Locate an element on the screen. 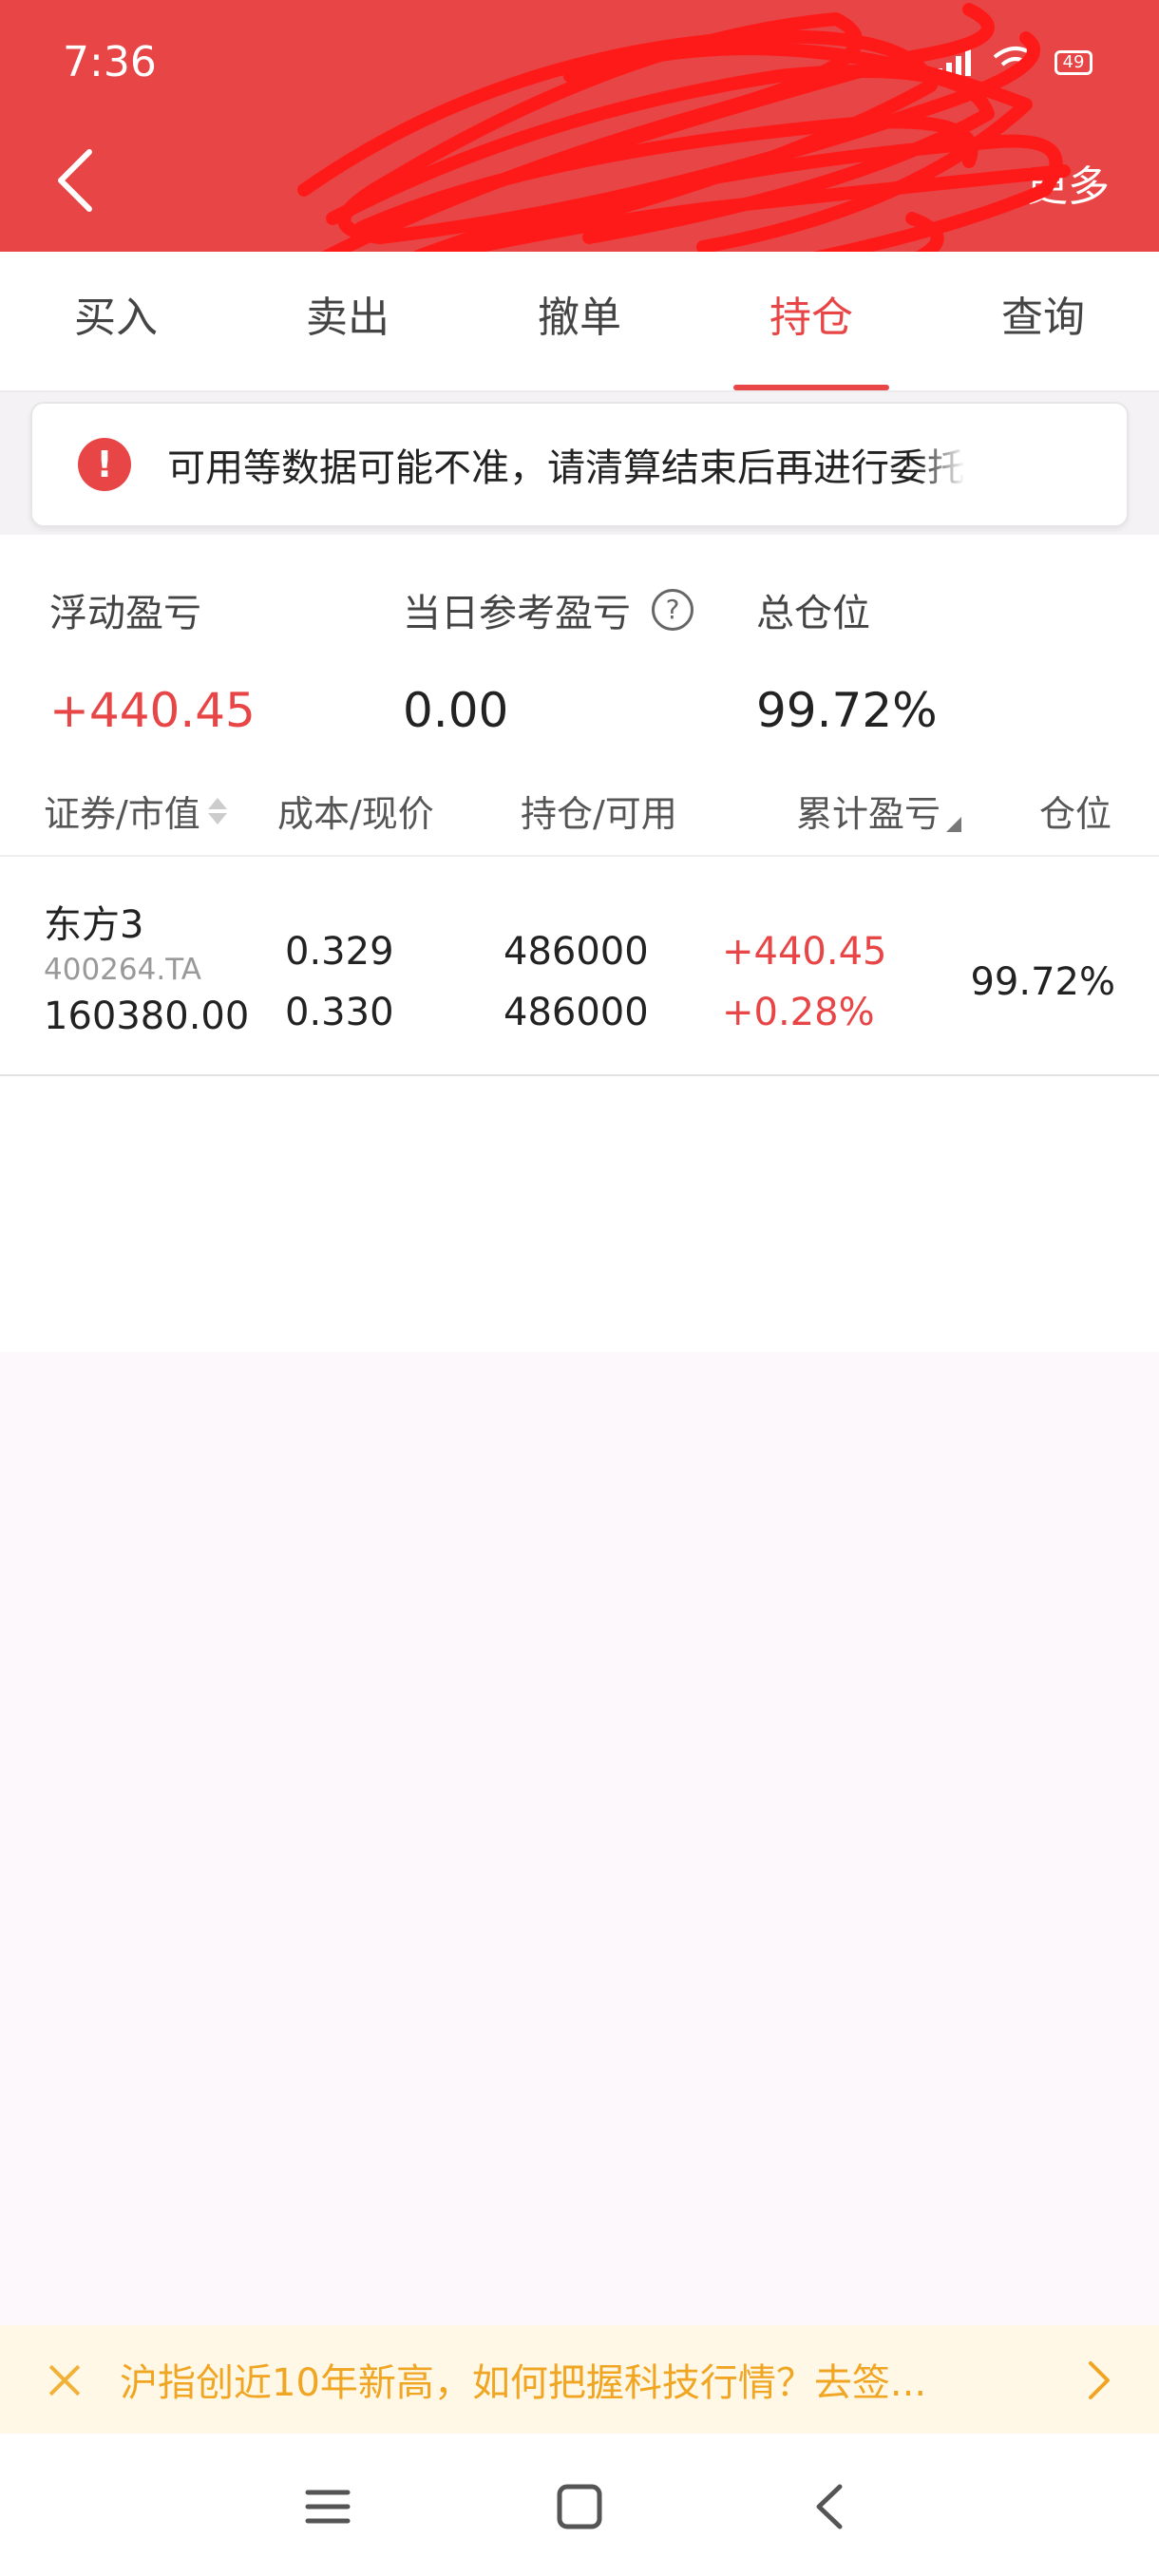 This screenshot has height=2576, width=1159. pl-amount: +440.45 is located at coordinates (804, 952).